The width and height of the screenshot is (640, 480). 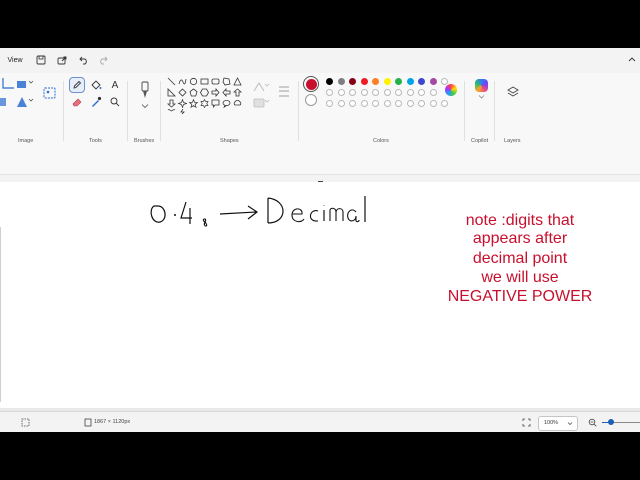 I want to click on undo-icon, so click(x=84, y=60).